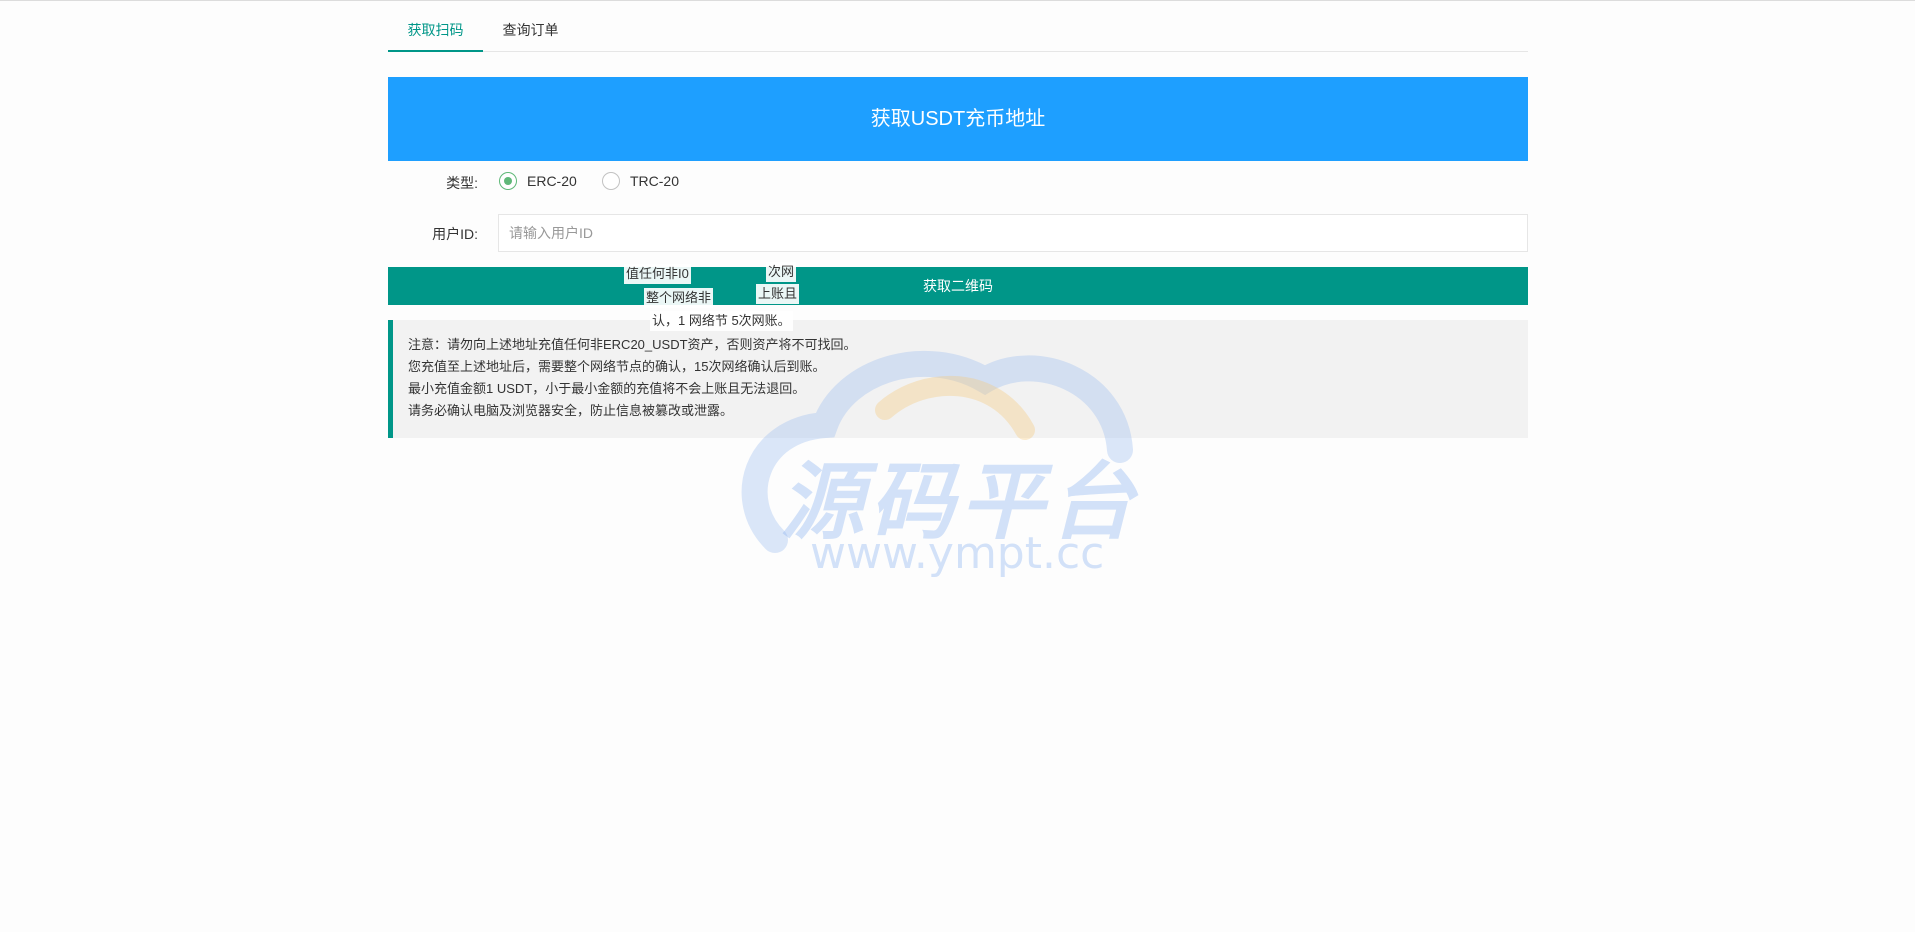  I want to click on notice-line: 注意：请勿向上述地址充值任何非ERC20_USDT资产，否则资产将不可找回。, so click(632, 344).